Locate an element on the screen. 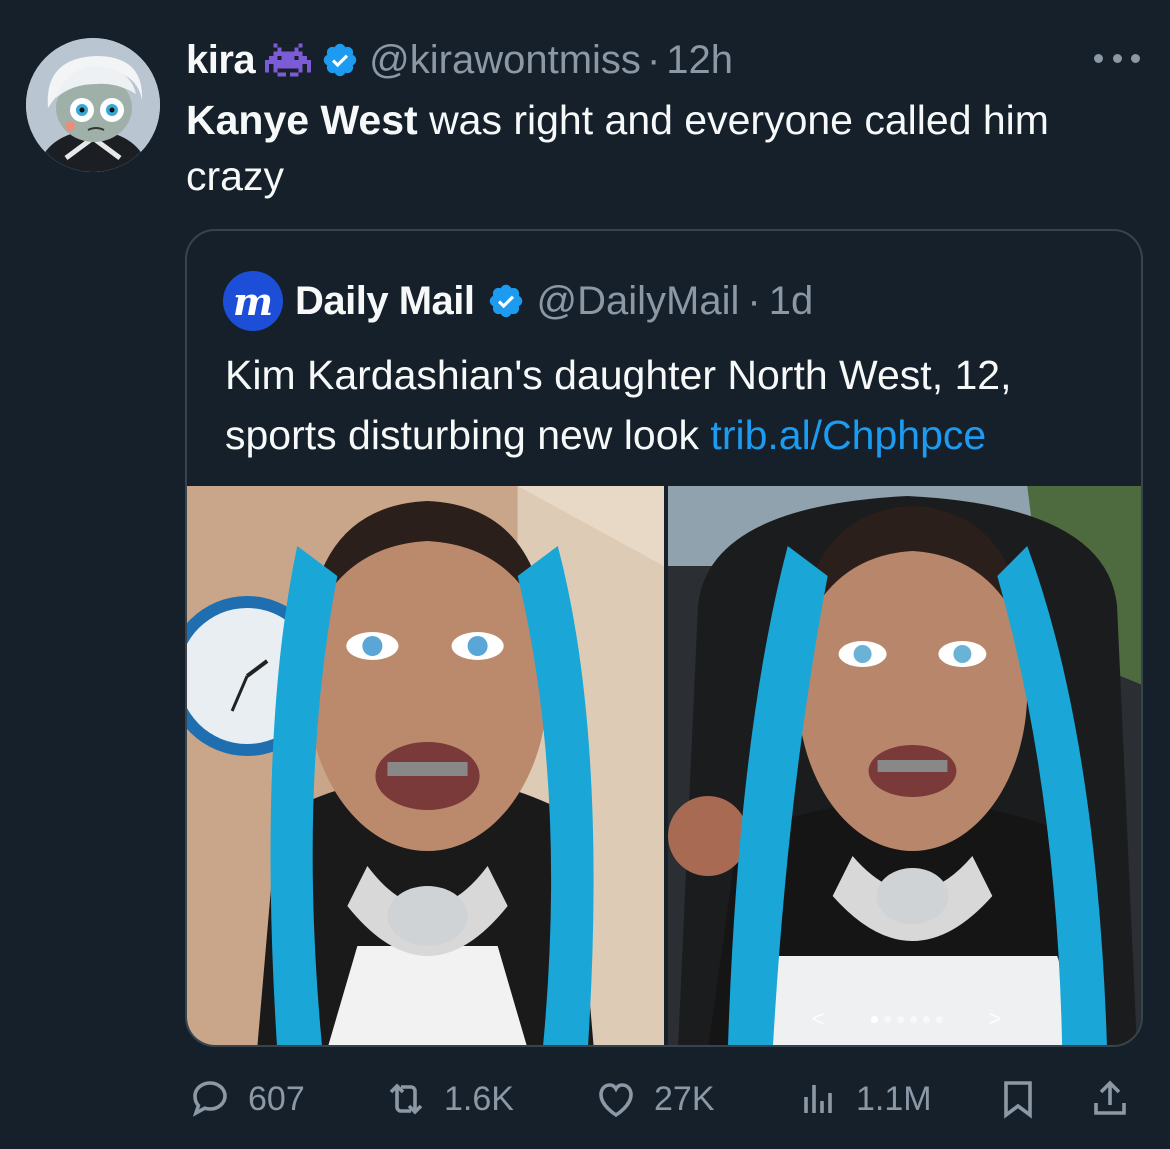 This screenshot has height=1149, width=1170. carousel-next-button: > is located at coordinates (995, 1019).